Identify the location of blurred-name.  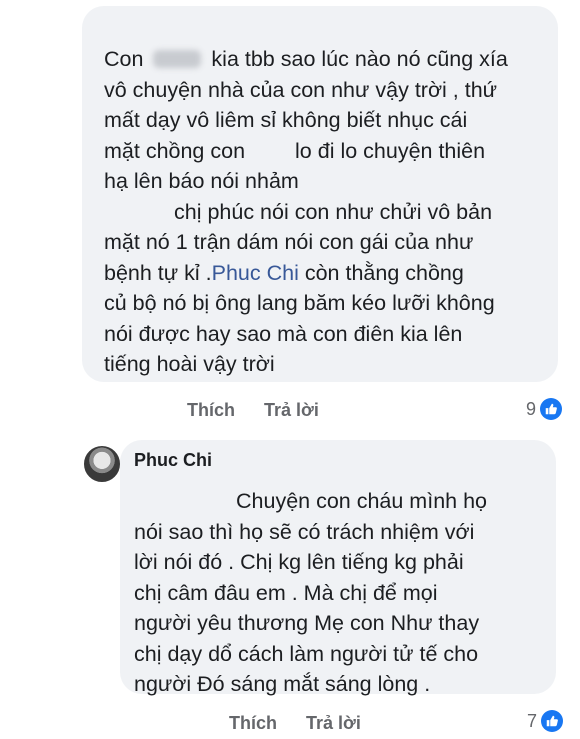
(177, 59).